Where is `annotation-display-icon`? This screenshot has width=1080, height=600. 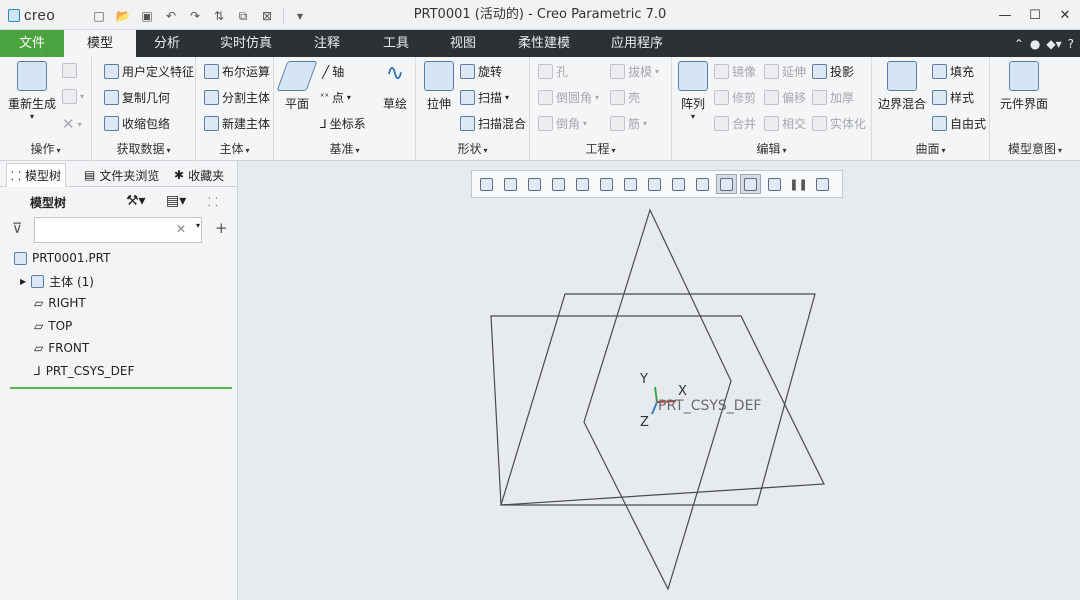
annotation-display-icon is located at coordinates (750, 184).